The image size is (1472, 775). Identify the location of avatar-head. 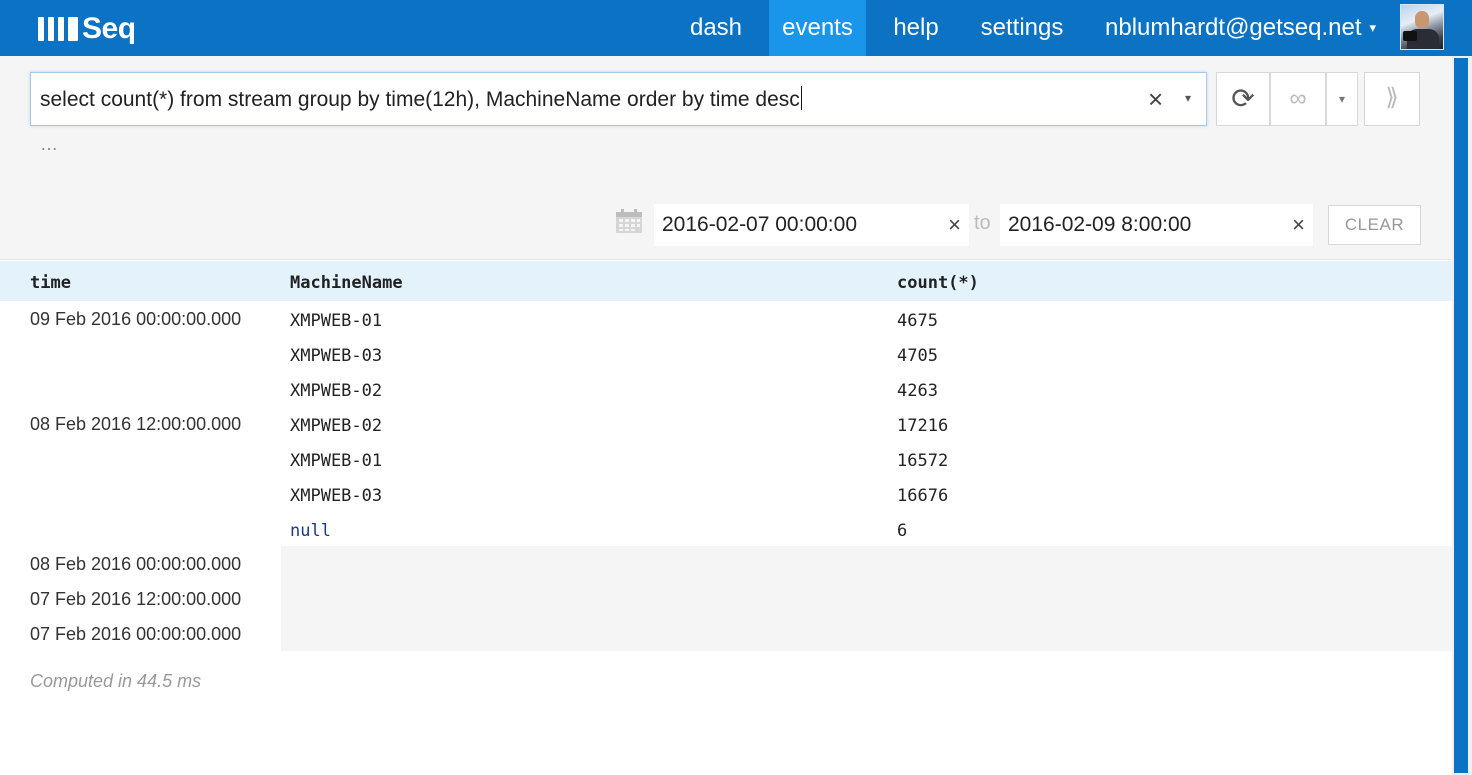
(1422, 19).